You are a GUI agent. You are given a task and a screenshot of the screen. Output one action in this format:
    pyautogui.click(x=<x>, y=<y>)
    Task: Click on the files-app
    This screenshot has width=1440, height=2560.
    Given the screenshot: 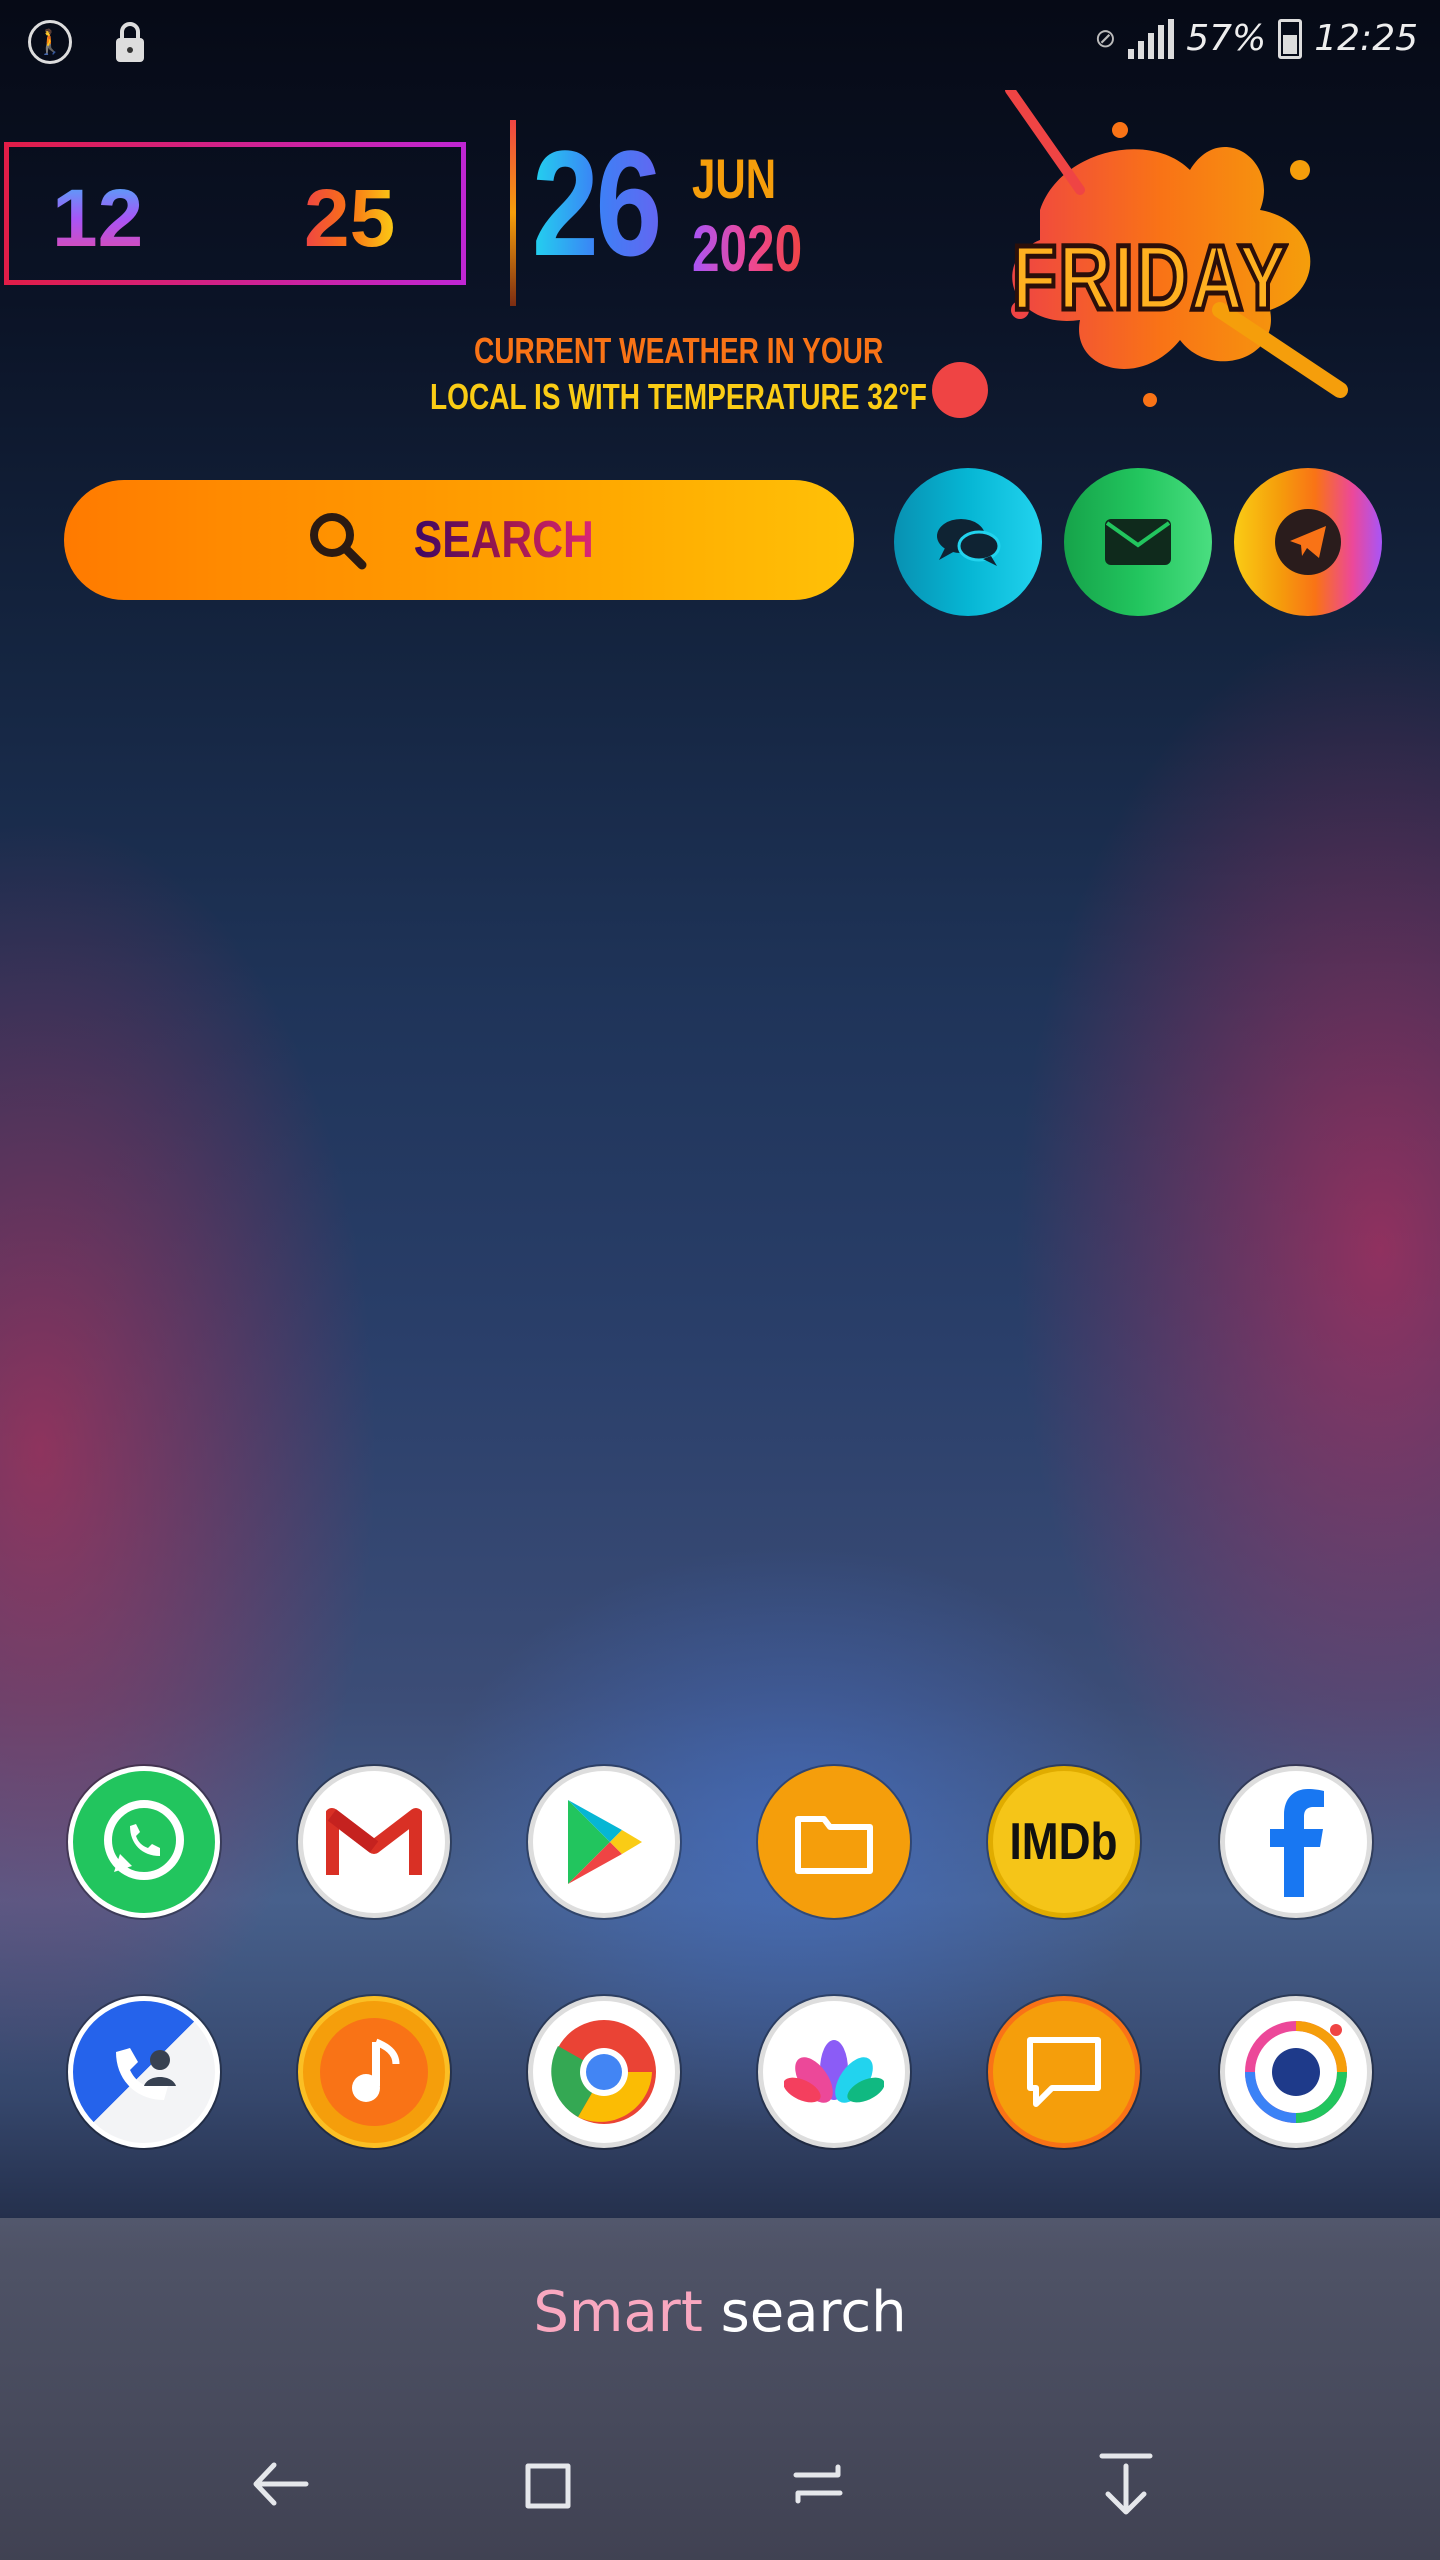 What is the action you would take?
    pyautogui.click(x=834, y=1842)
    